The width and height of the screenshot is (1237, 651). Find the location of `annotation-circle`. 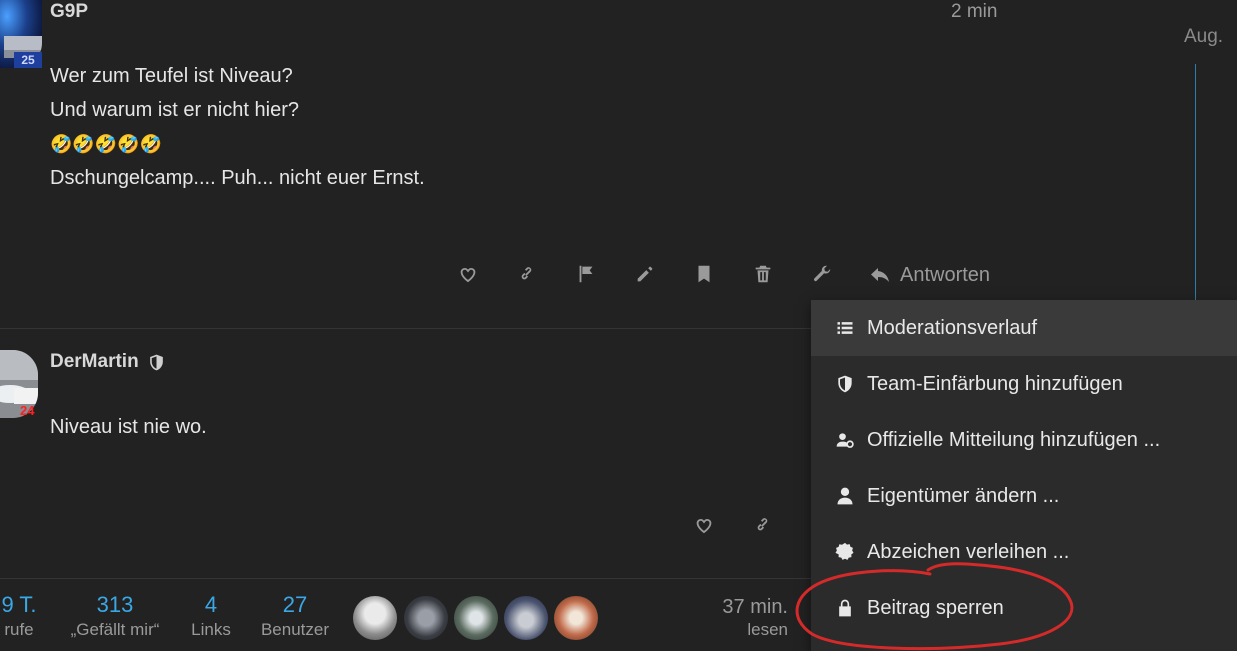

annotation-circle is located at coordinates (934, 606).